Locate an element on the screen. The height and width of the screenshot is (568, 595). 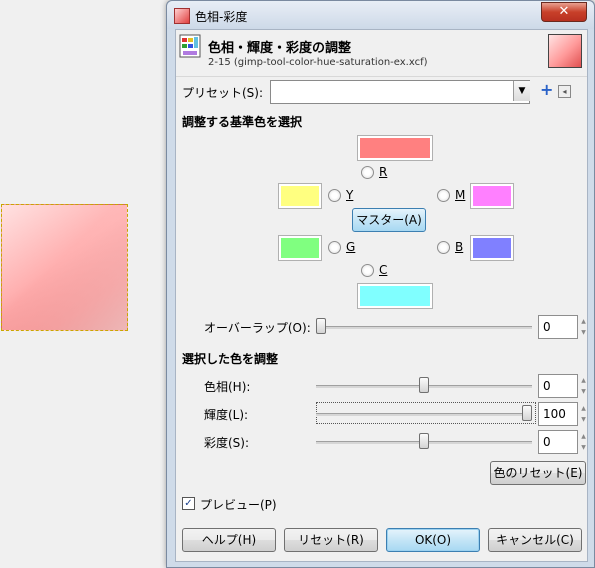
swatch-blue is located at coordinates (492, 248).